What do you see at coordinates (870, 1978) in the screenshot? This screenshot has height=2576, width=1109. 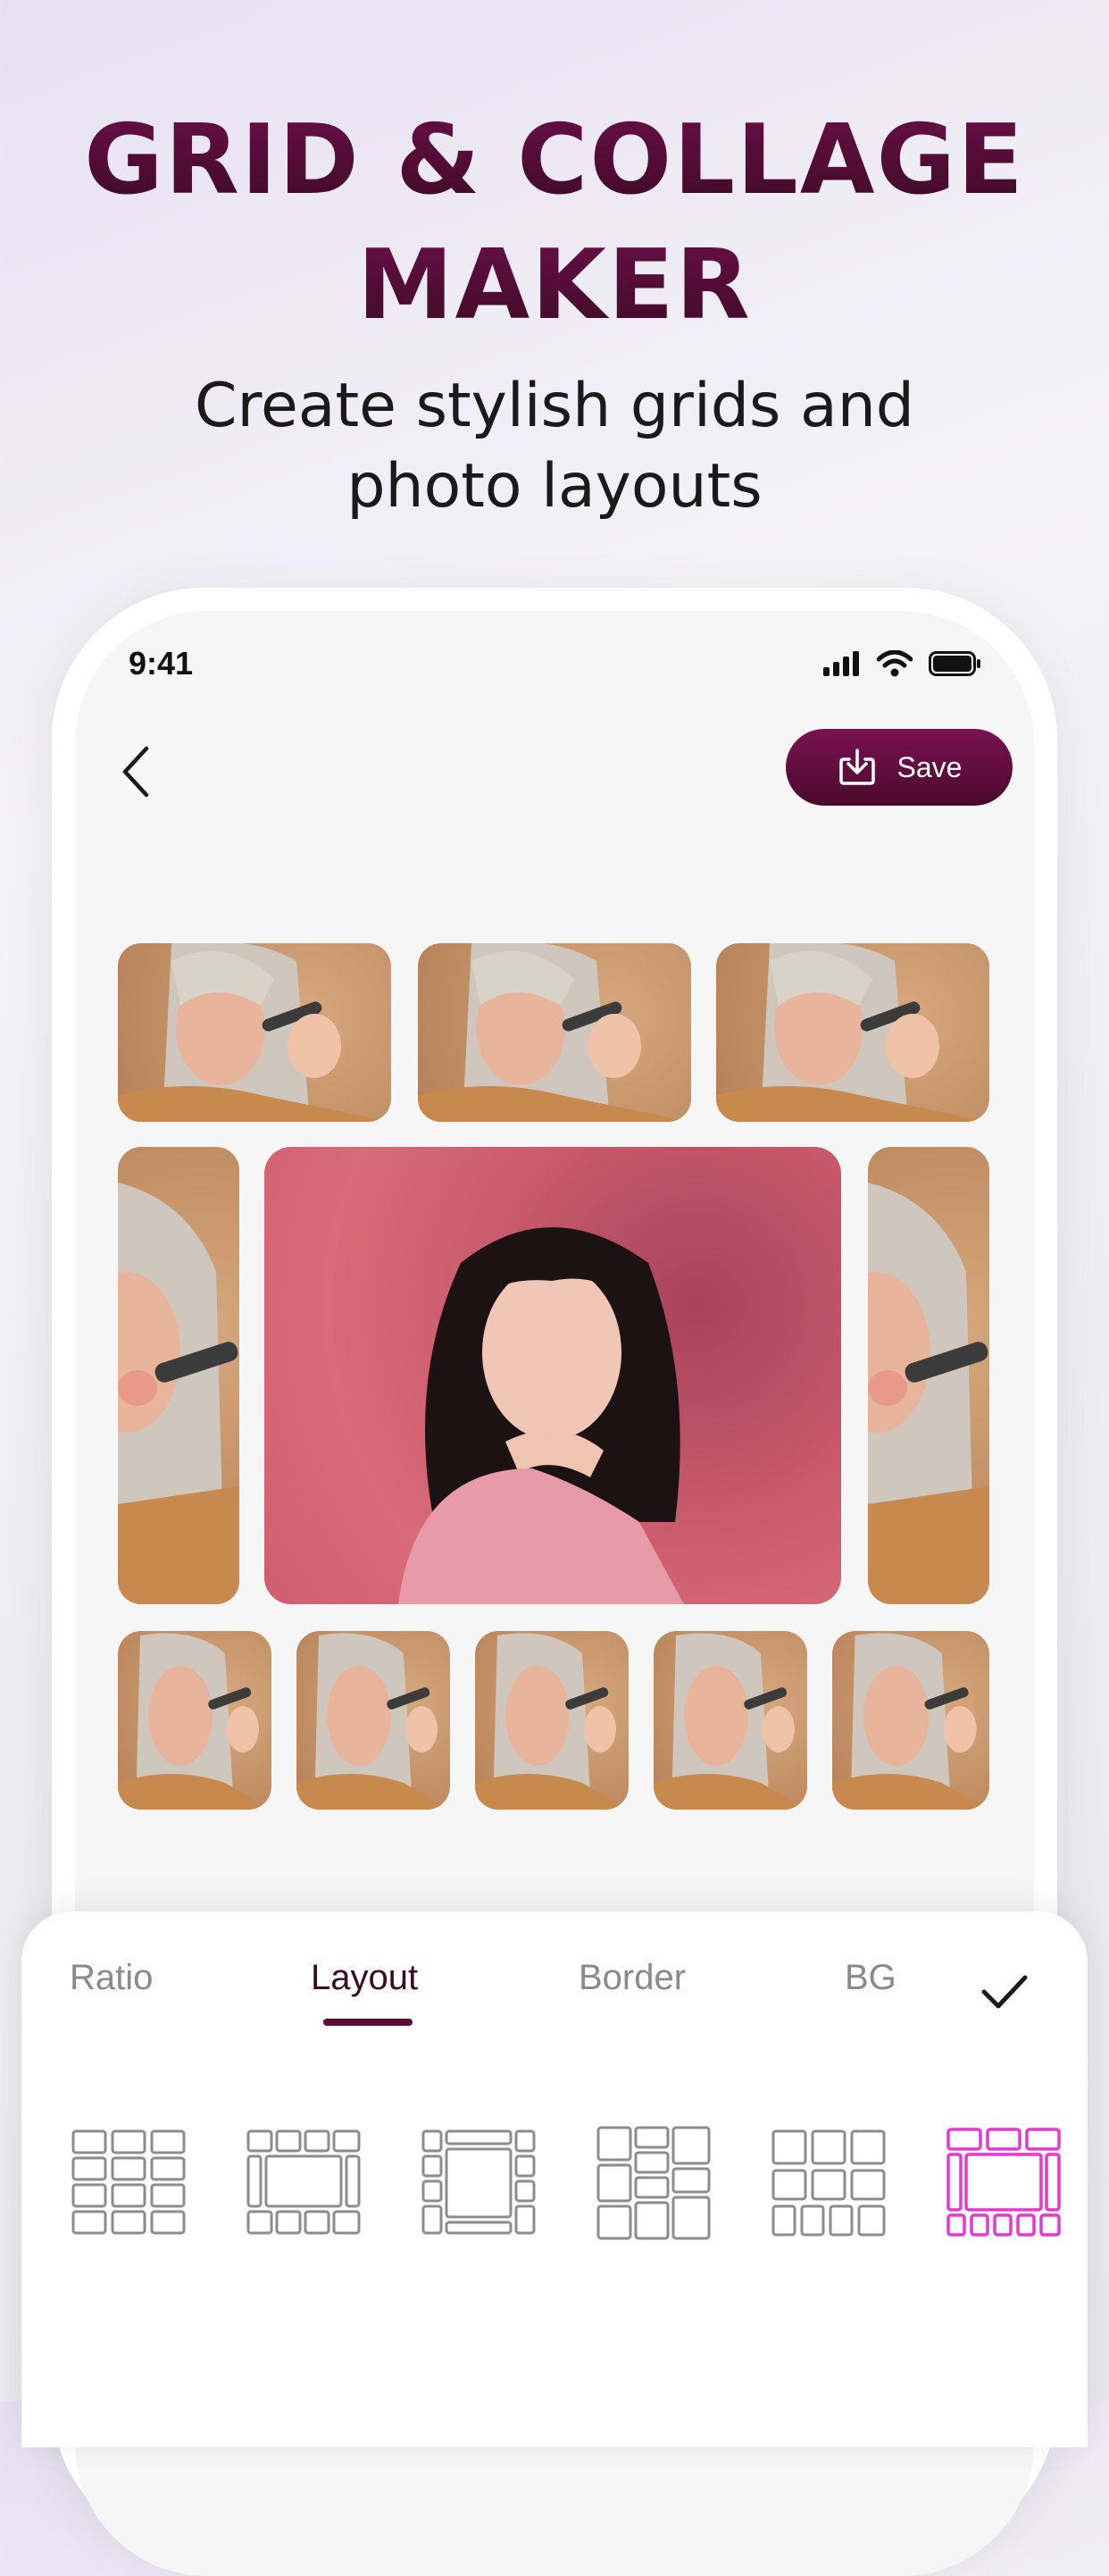 I see `tab-bg: BG` at bounding box center [870, 1978].